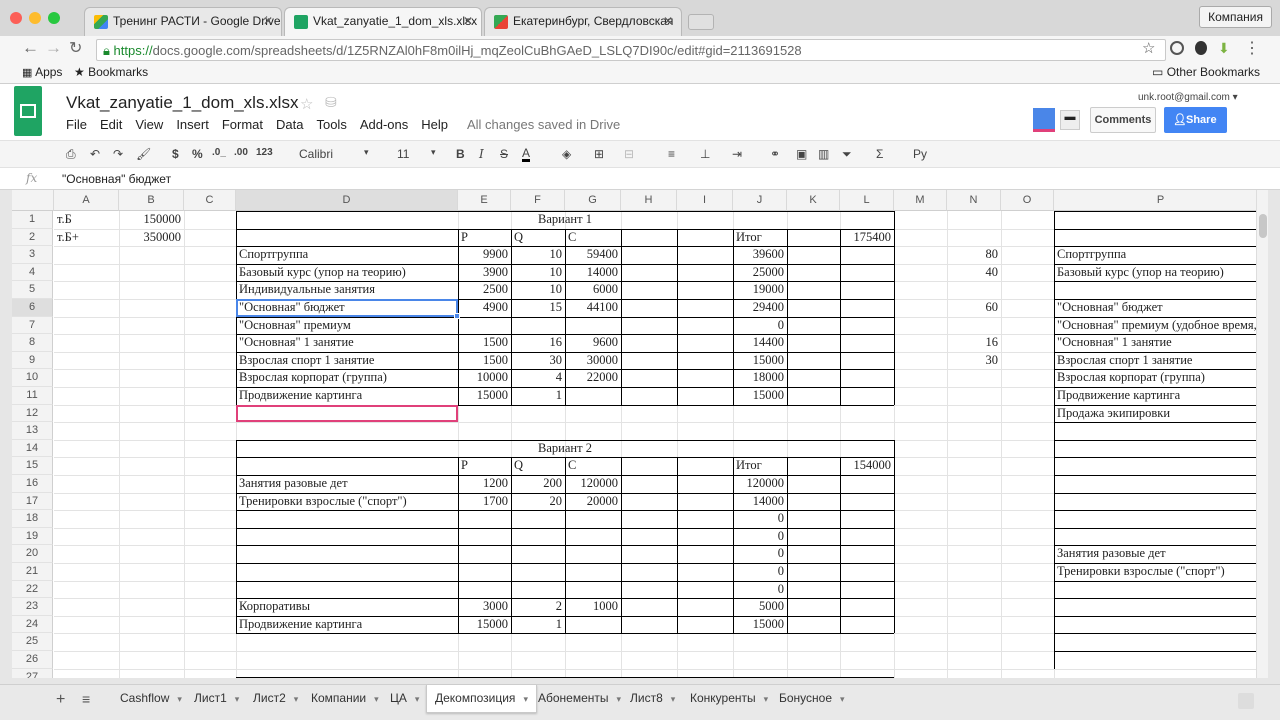 The image size is (1280, 720). Describe the element at coordinates (86, 699) in the screenshot. I see `all-sheets-icon: ≡` at that location.